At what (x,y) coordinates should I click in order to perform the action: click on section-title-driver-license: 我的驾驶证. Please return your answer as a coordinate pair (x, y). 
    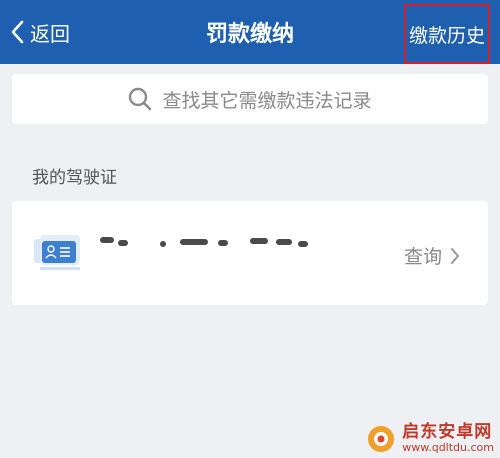
    Looking at the image, I should click on (74, 178).